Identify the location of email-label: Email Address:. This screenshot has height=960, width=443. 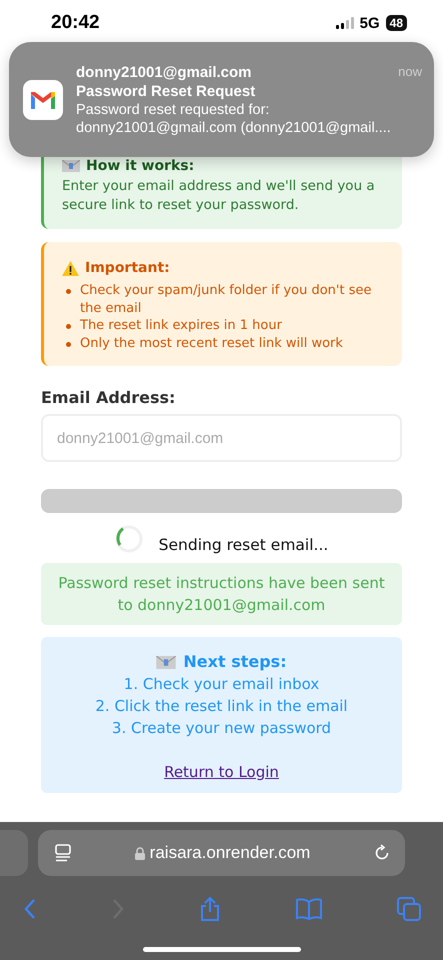
(108, 397).